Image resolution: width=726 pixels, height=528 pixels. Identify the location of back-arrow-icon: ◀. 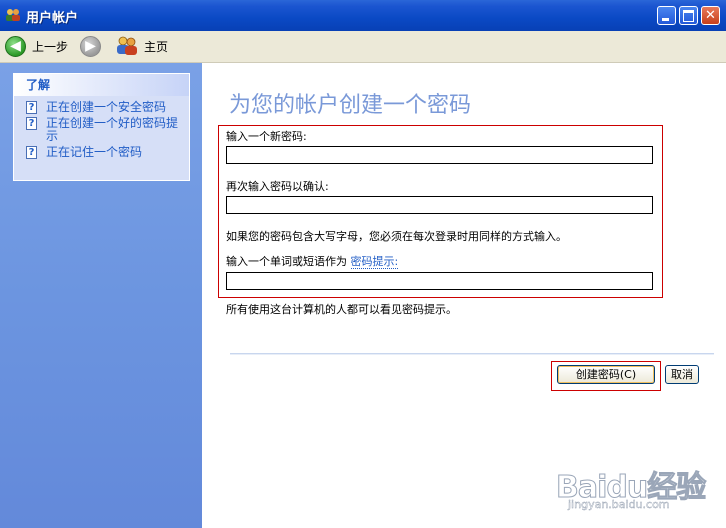
(15, 46).